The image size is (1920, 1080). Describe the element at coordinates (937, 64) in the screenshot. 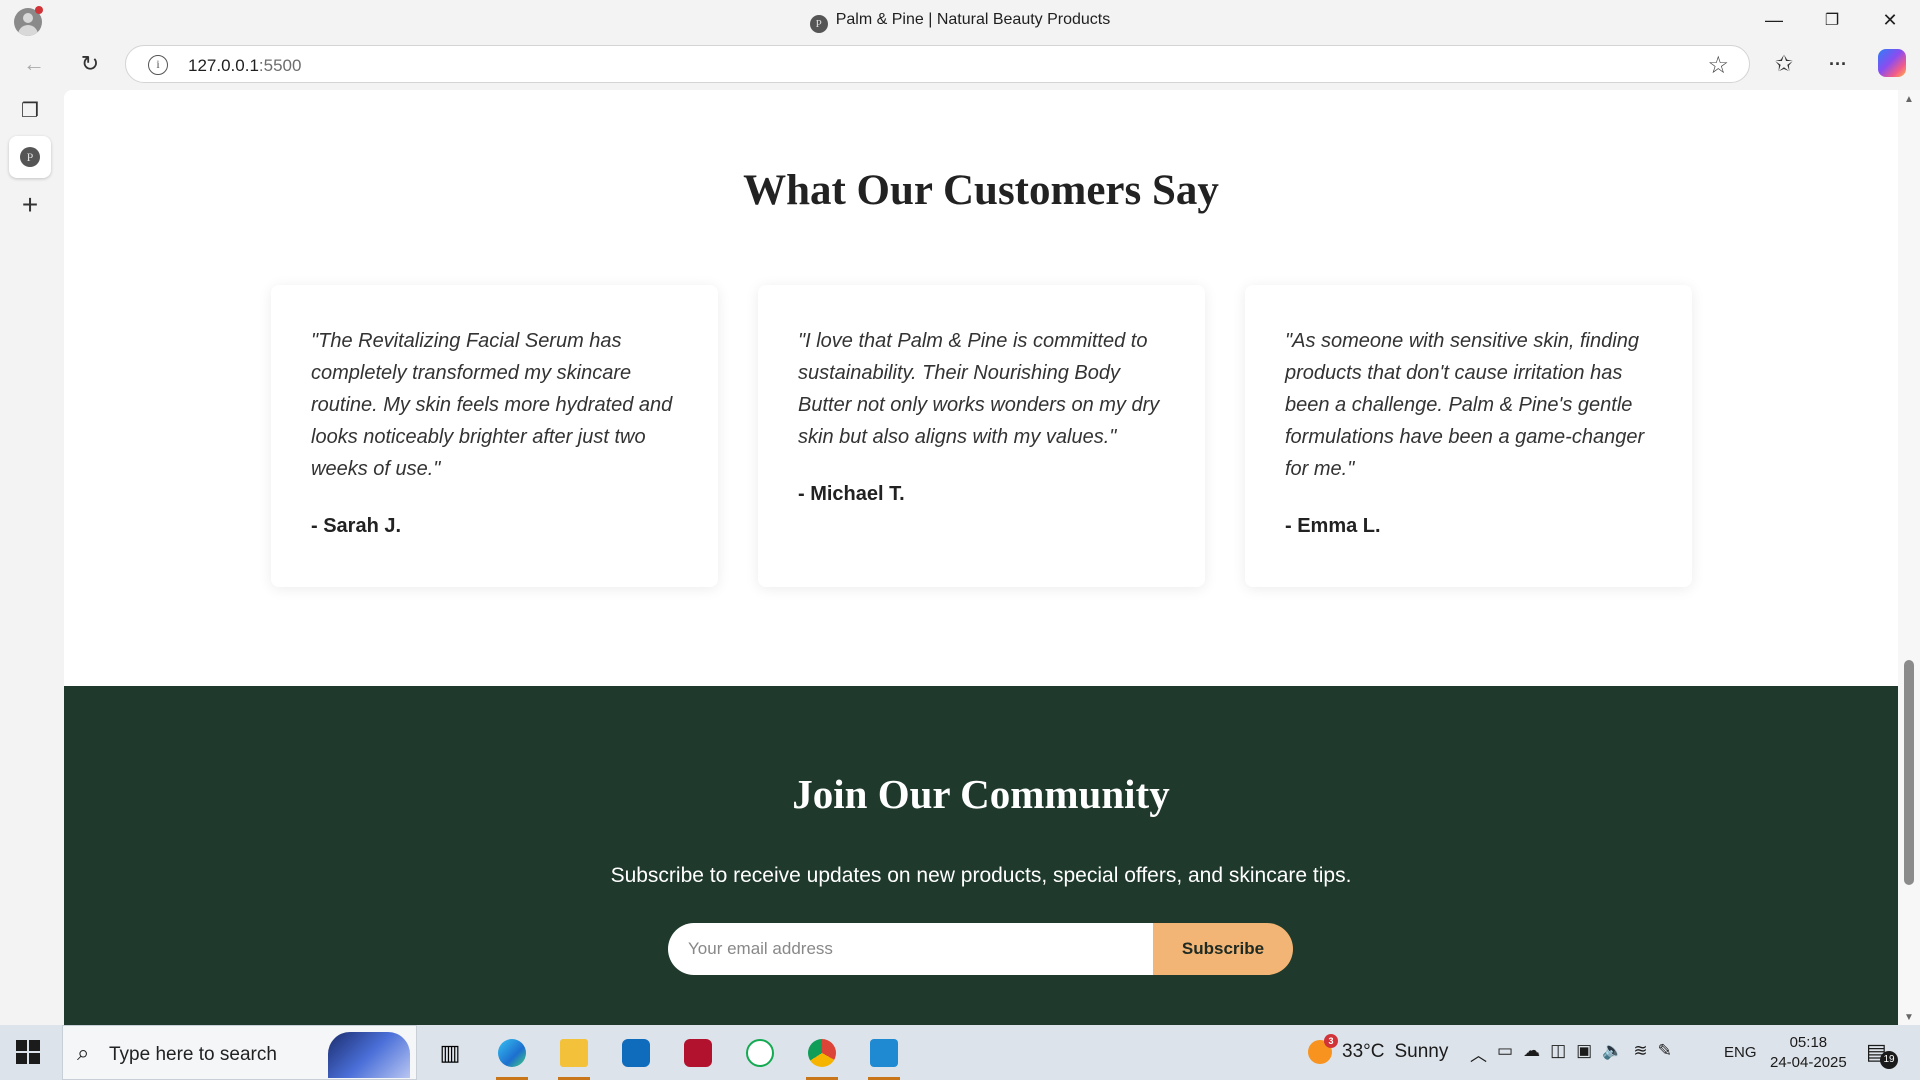

I see `address-bar: i 127.0.0.1:5500 ☆` at that location.